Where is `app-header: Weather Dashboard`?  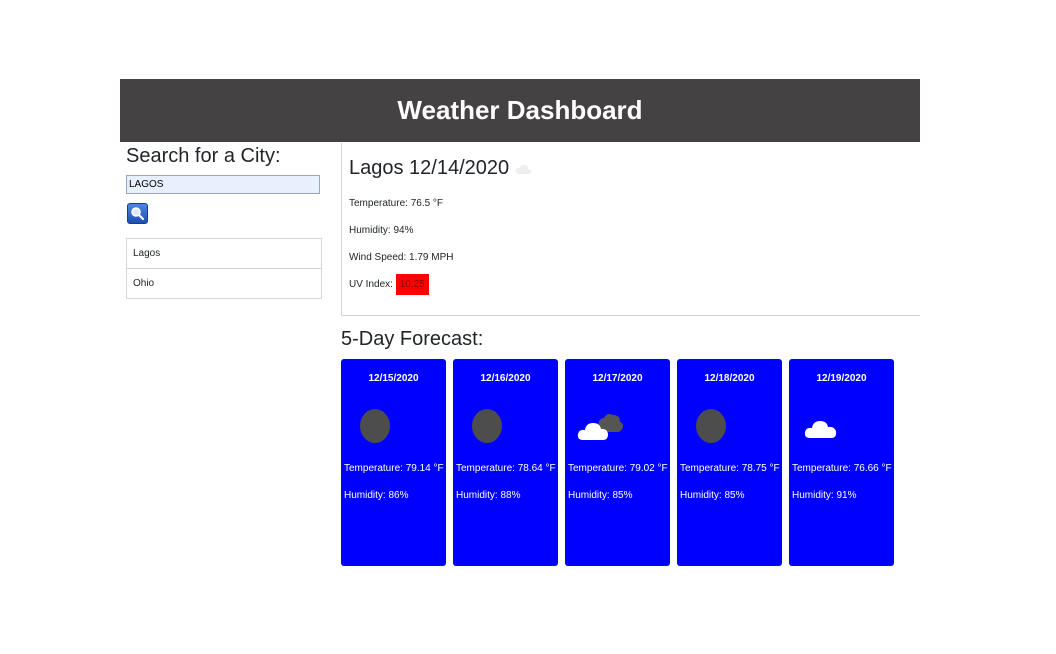
app-header: Weather Dashboard is located at coordinates (520, 110).